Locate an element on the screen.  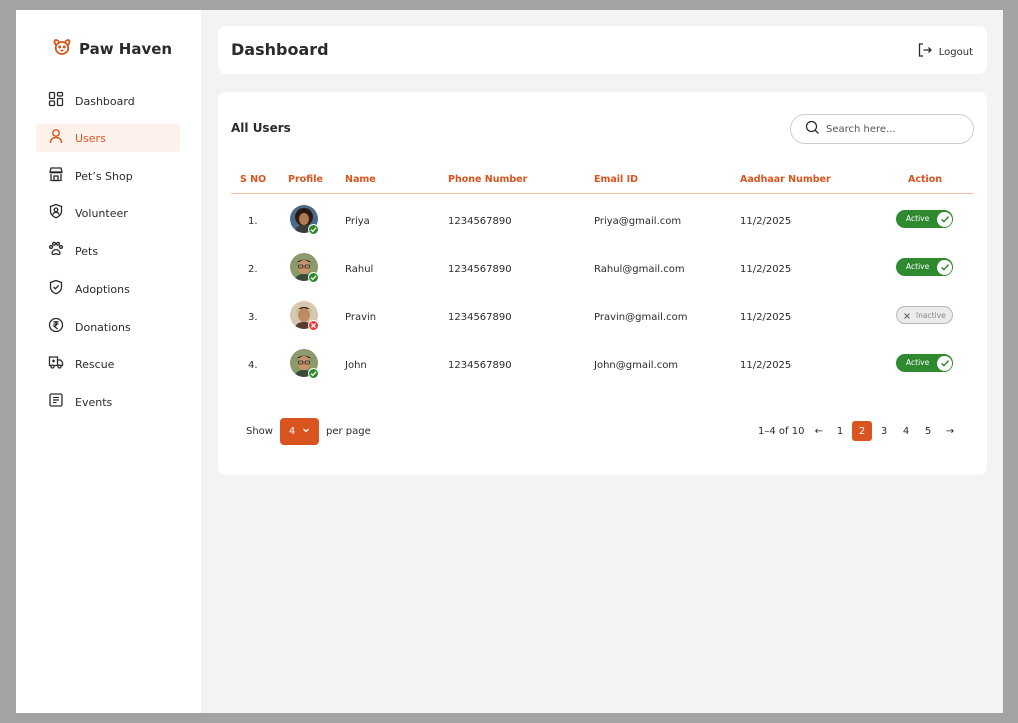
sidebar-item-adoptions: Adoptions is located at coordinates (108, 289).